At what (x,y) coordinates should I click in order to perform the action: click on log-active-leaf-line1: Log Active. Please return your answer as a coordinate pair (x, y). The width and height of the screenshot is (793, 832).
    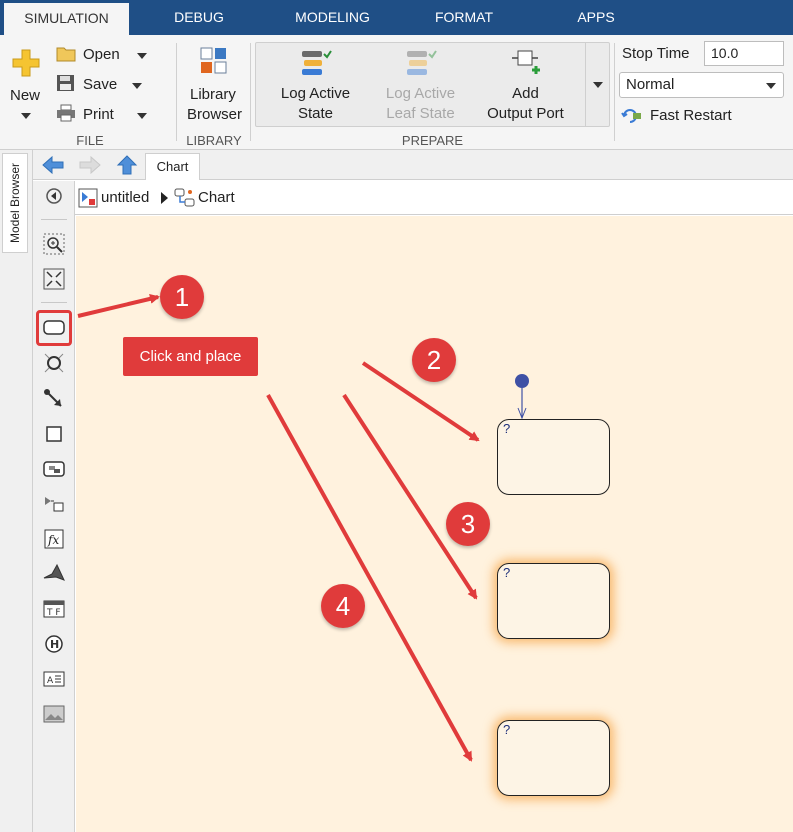
    Looking at the image, I should click on (420, 93).